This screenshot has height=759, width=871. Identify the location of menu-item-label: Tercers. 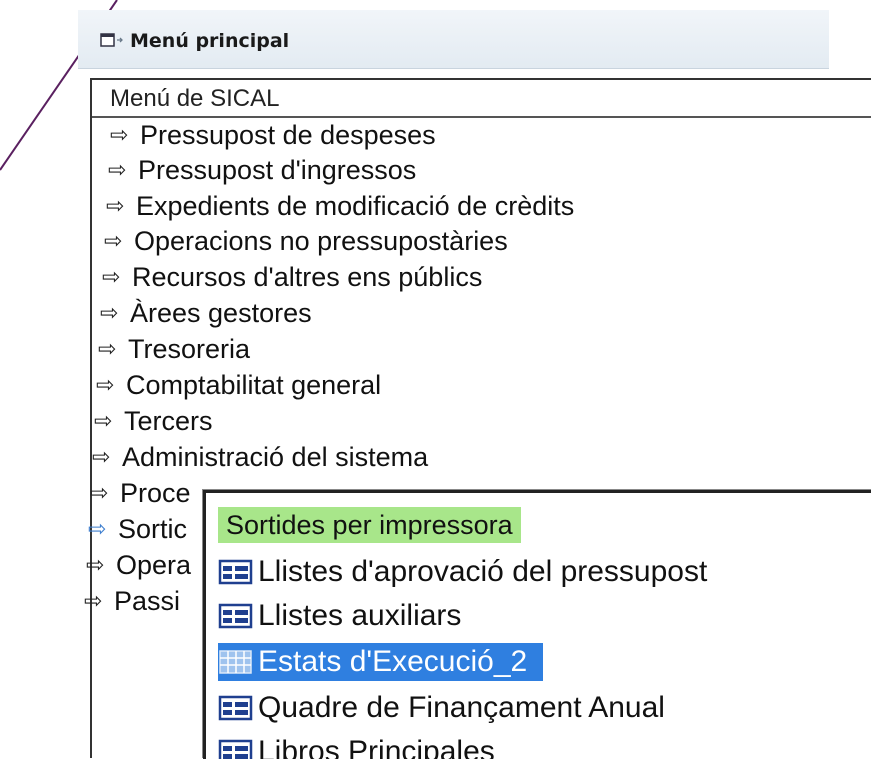
(168, 421).